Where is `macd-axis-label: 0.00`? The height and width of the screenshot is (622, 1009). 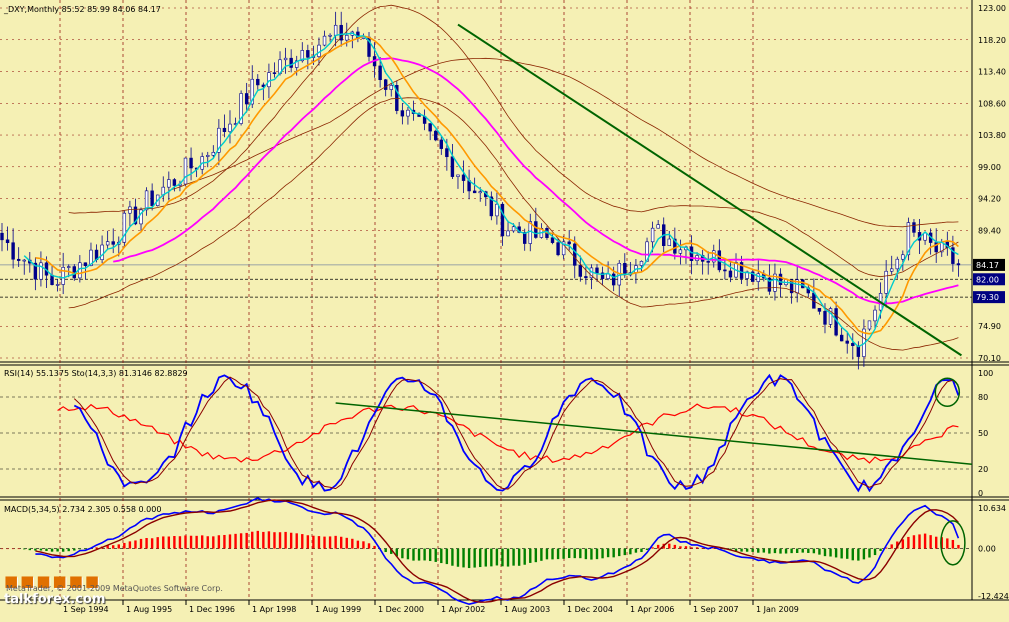 macd-axis-label: 0.00 is located at coordinates (987, 549).